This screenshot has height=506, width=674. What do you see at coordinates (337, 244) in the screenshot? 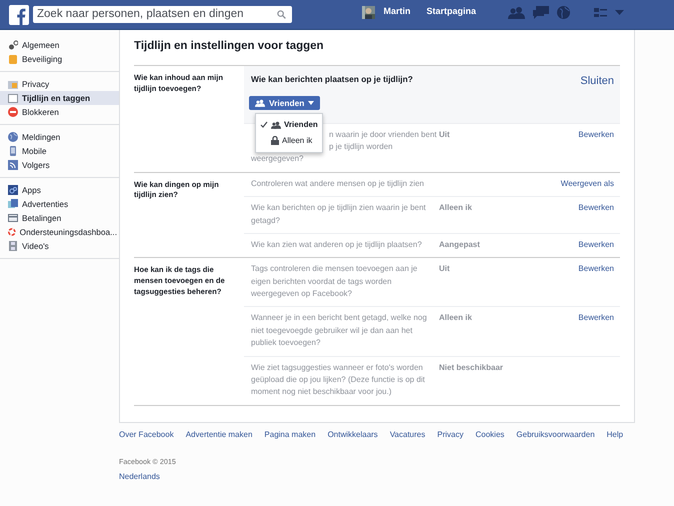
I see `setting-text: Wie kan zien wat anderen op je tijdlijn plaatsen?` at bounding box center [337, 244].